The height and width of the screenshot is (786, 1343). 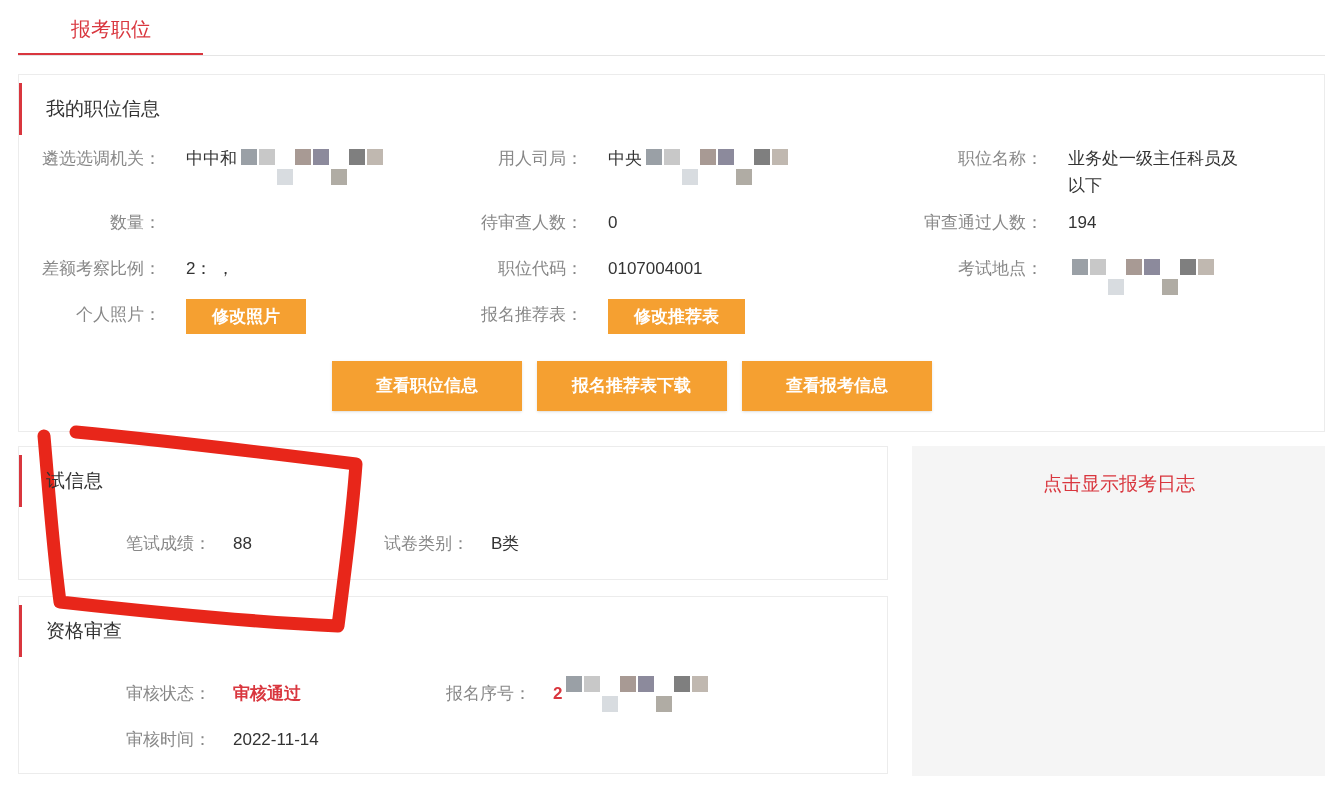 I want to click on log-link: 点击显示报考日志, so click(x=1118, y=484).